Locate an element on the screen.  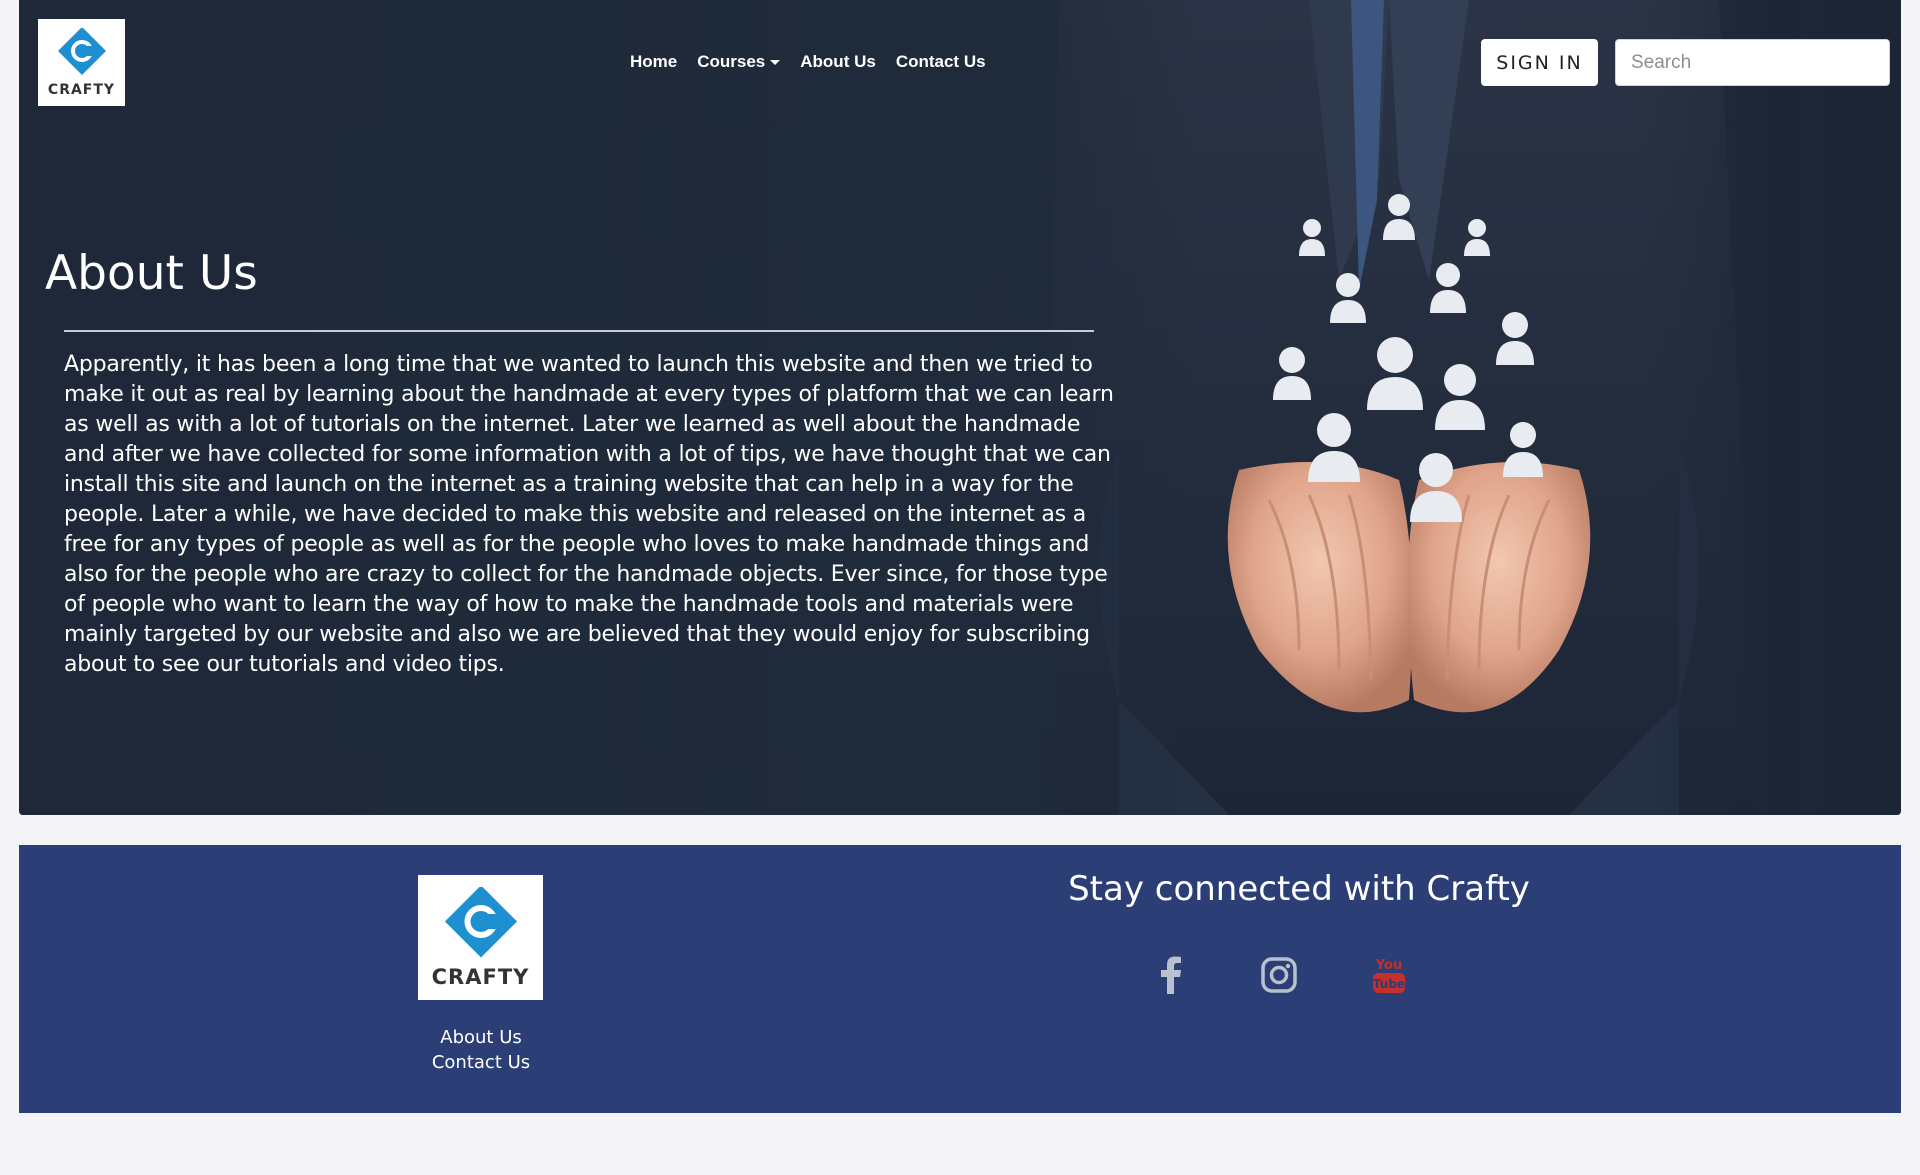
search-input is located at coordinates (1752, 62).